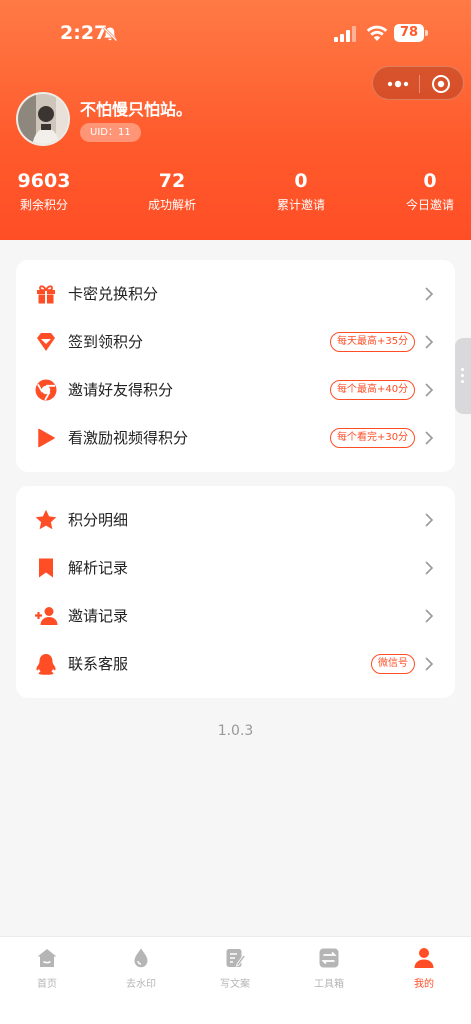 This screenshot has width=471, height=1024. What do you see at coordinates (441, 84) in the screenshot?
I see `close-target-icon` at bounding box center [441, 84].